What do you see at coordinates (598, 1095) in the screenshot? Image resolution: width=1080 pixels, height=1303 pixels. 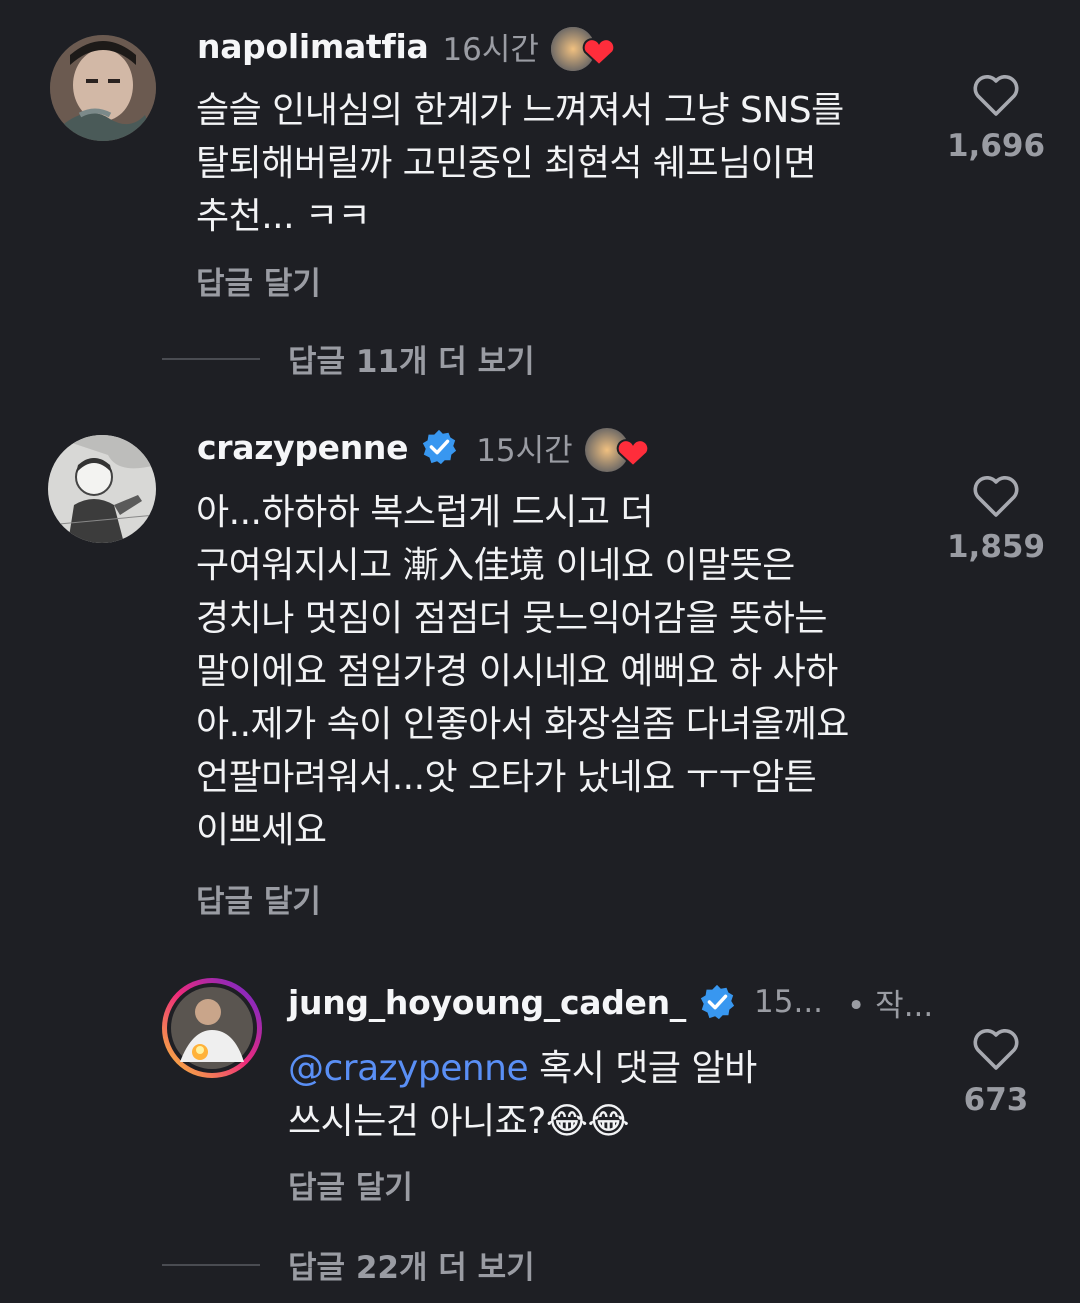 I see `comment-text: @crazypenne 혹시 댓글 알바 쓰시는건 아니죠?😂😂` at bounding box center [598, 1095].